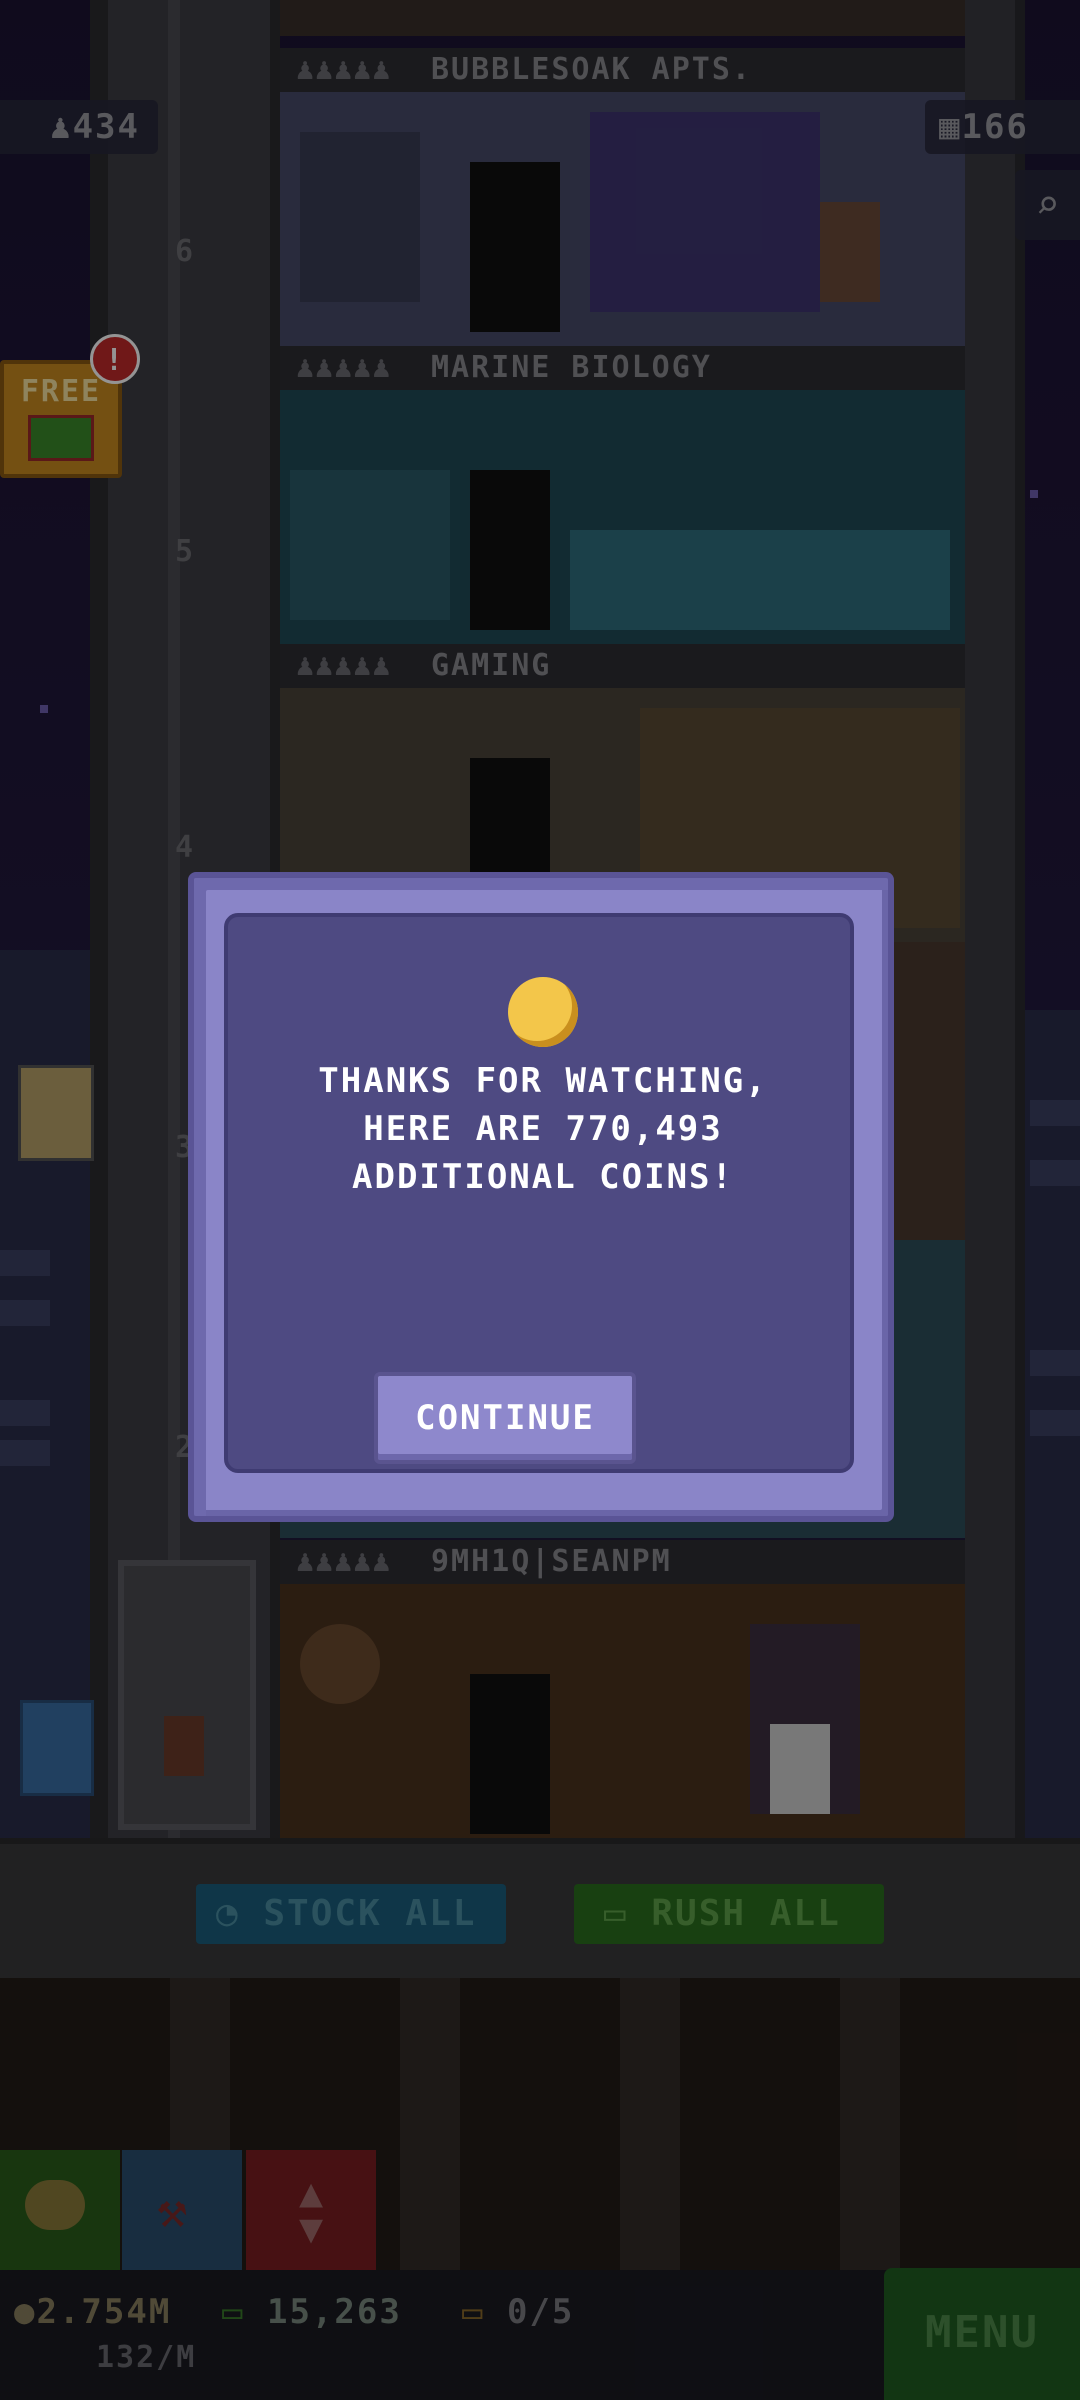  Describe the element at coordinates (505, 1418) in the screenshot. I see `continue-button: CONTINUE` at that location.